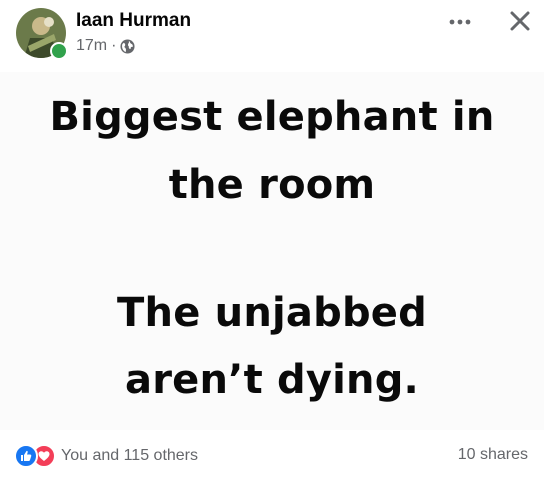 The height and width of the screenshot is (480, 544). I want to click on shares-count: 10 shares, so click(493, 455).